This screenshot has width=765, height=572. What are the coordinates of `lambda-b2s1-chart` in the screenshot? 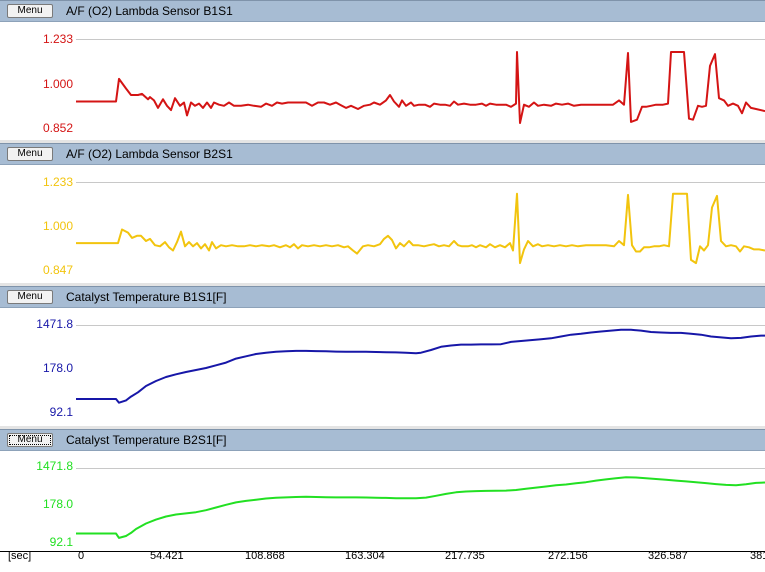 It's located at (420, 228).